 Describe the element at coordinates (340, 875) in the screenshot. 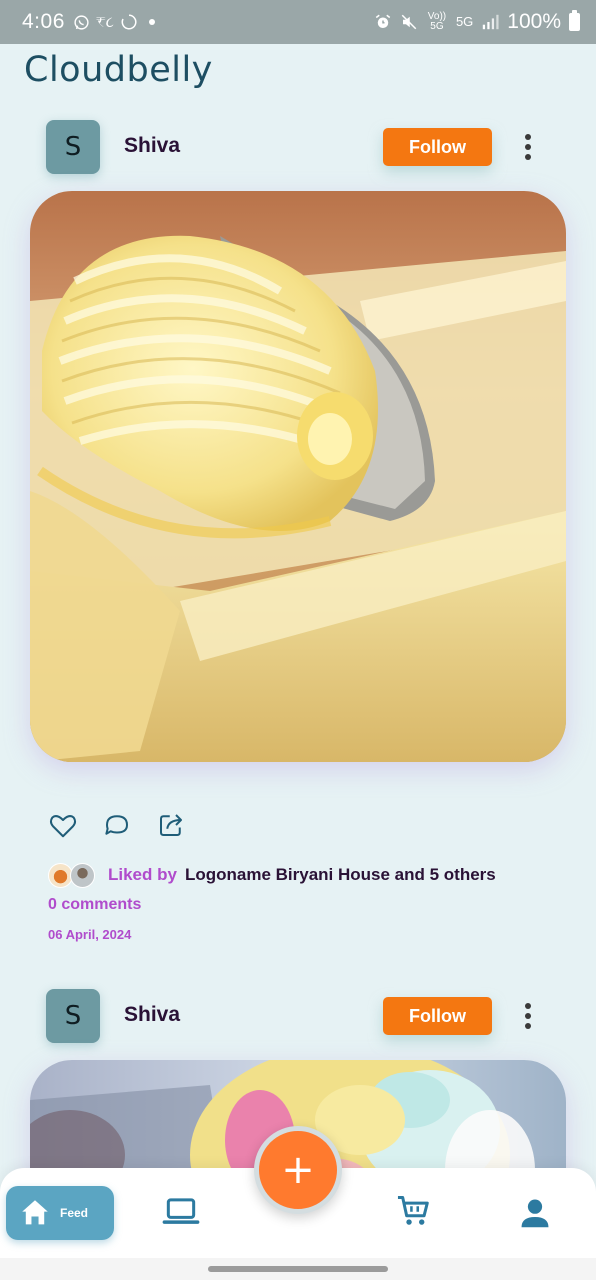

I see `liked-by-names: Logoname Biryani House and 5 others` at that location.